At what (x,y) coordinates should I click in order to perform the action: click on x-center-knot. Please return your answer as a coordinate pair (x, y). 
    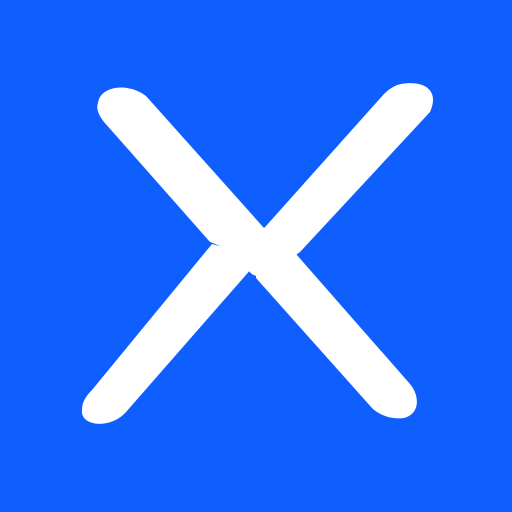
    Looking at the image, I should click on (258, 256).